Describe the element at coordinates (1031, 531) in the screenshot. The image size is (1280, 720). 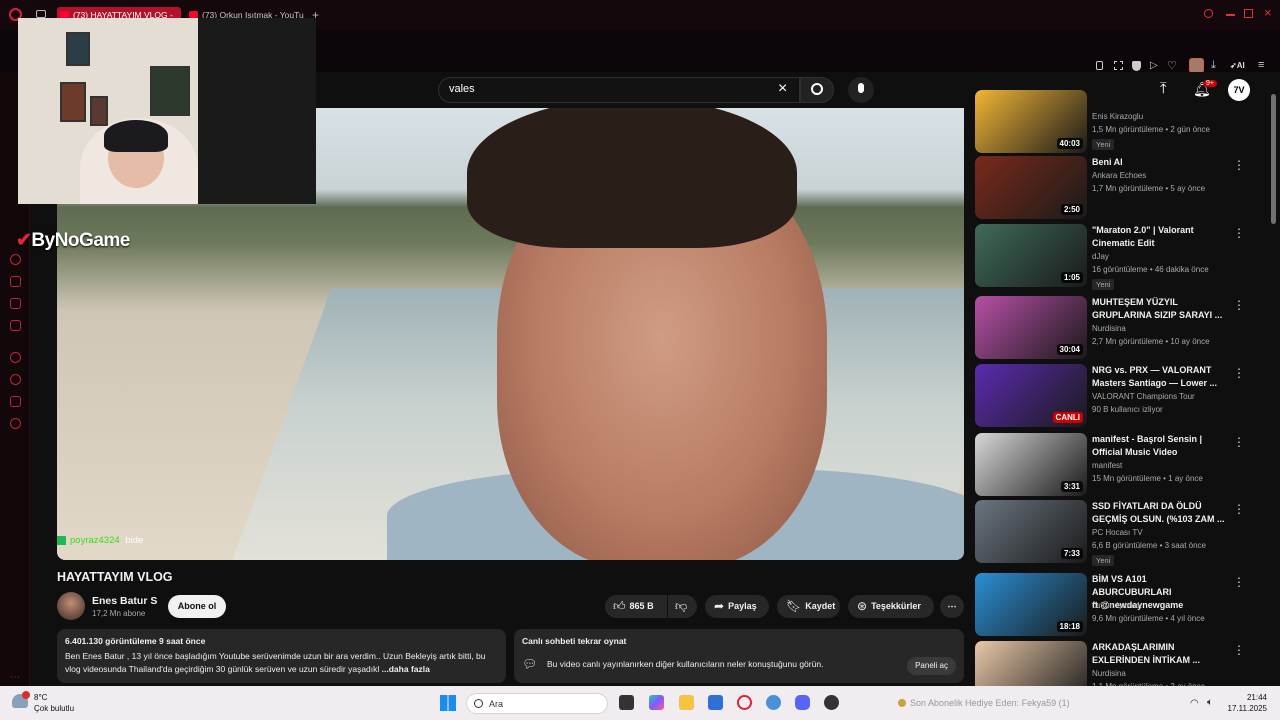
I see `recommendation-thumbnail: 7:33` at that location.